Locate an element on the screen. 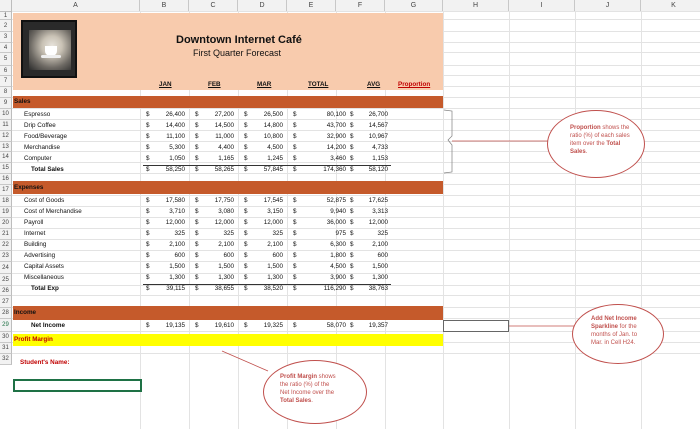  value-cell-feb: 1,500 is located at coordinates (226, 266).